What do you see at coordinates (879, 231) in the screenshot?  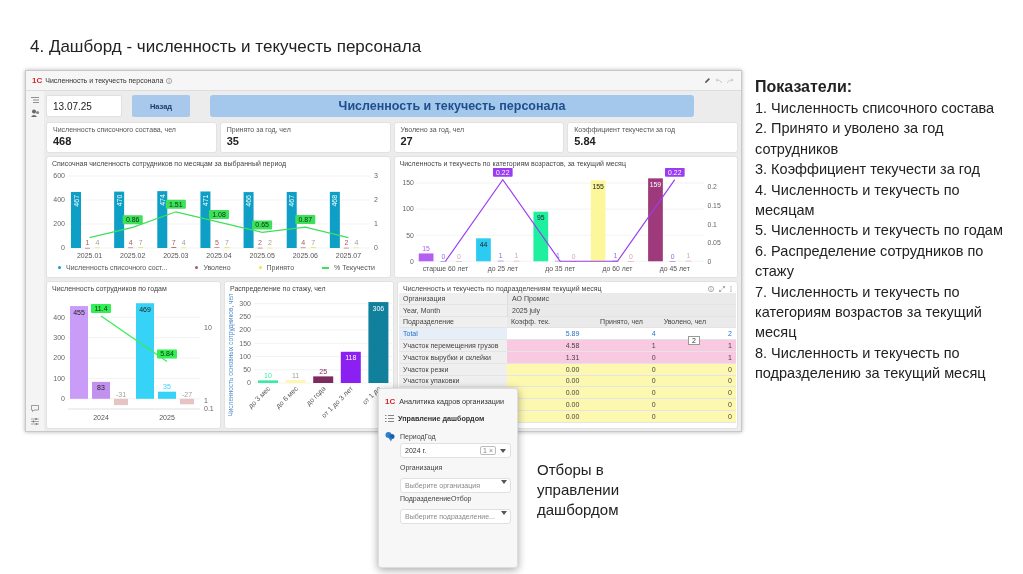 I see `indicator-item: 5. Численность и текучесть по годам` at bounding box center [879, 231].